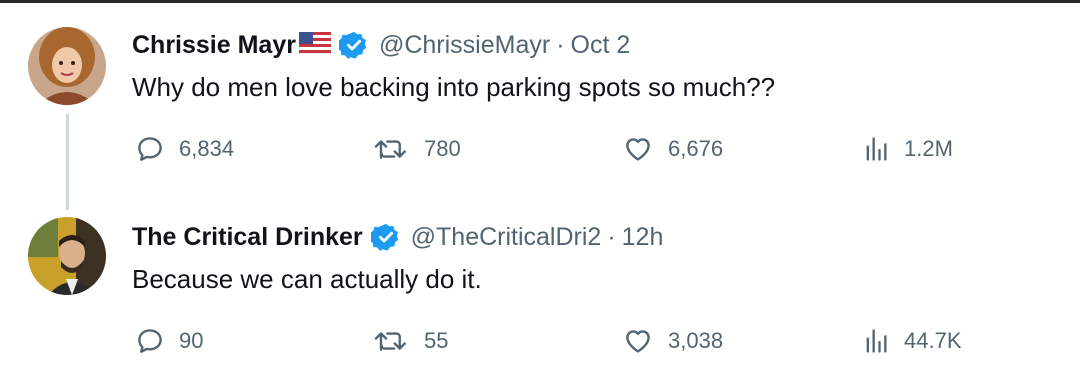 The height and width of the screenshot is (383, 1080). I want to click on reply-button: 6,834, so click(184, 149).